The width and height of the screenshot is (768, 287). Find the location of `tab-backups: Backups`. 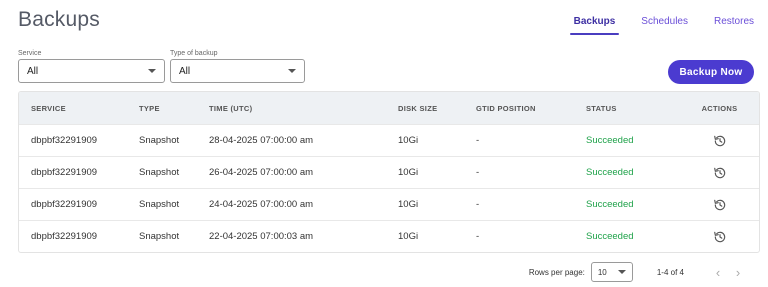

tab-backups: Backups is located at coordinates (594, 25).